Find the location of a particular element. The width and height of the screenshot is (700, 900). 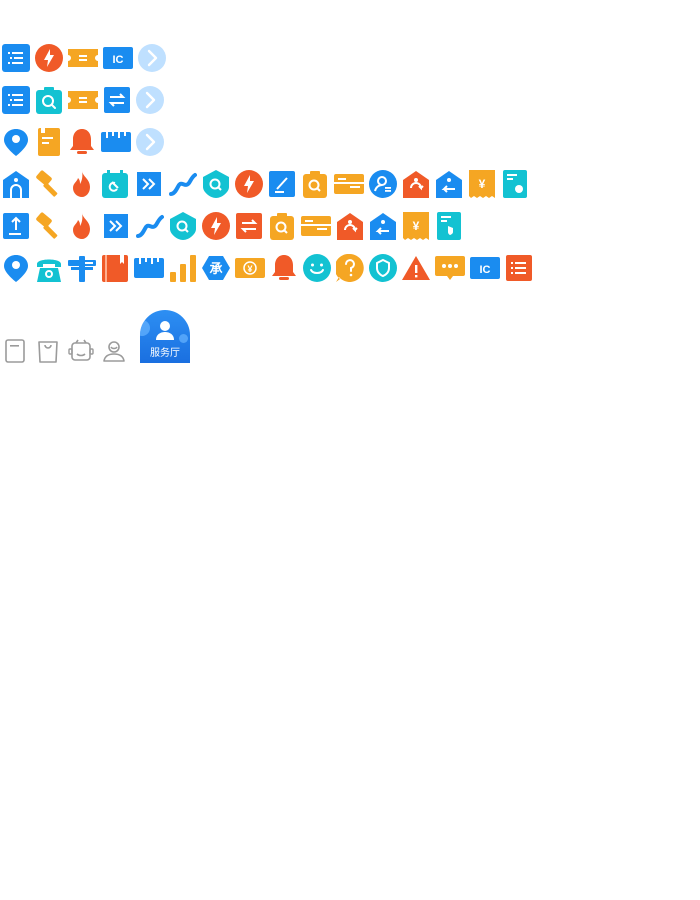

help-icon is located at coordinates (350, 268).